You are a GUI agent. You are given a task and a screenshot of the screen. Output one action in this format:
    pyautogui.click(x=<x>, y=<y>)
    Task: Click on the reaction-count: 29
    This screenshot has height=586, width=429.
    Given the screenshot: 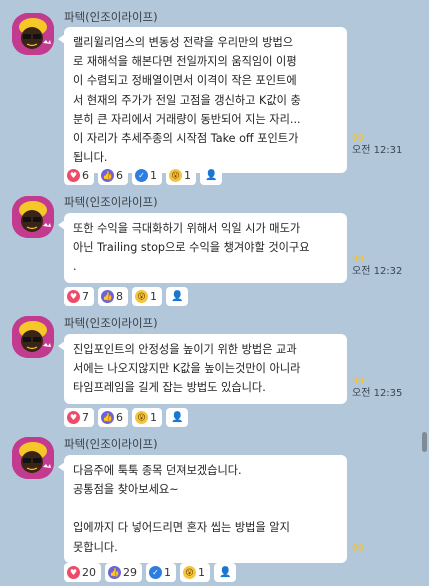 What is the action you would take?
    pyautogui.click(x=130, y=572)
    